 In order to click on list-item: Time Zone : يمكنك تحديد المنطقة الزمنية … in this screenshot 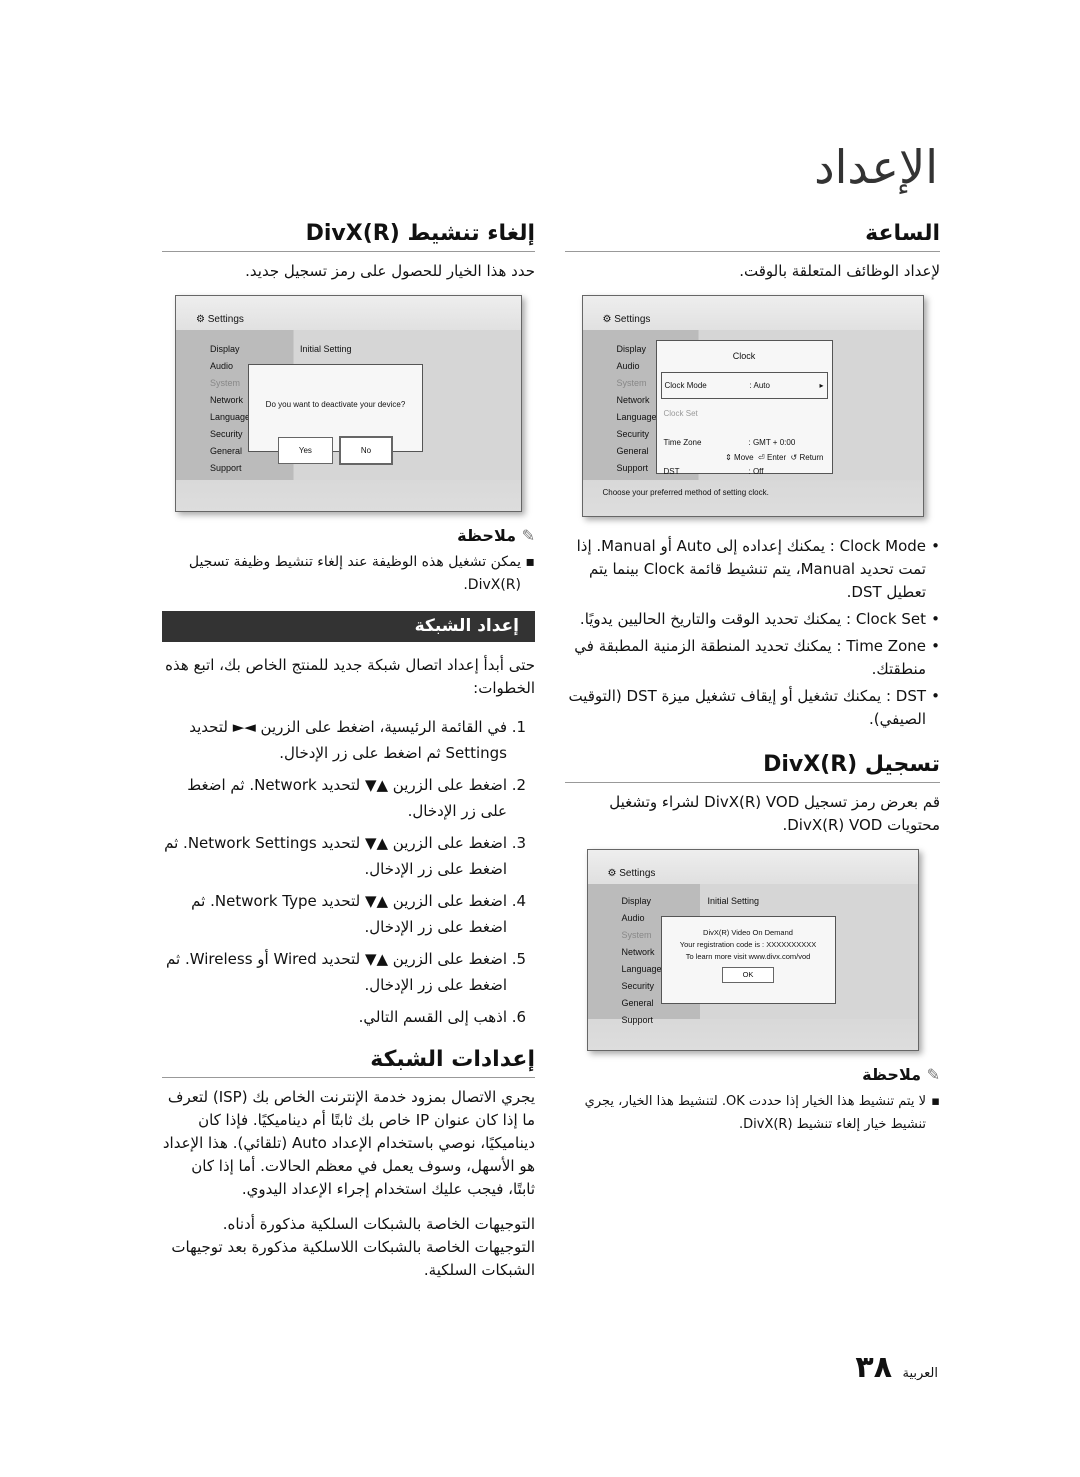, I will do `click(752, 658)`.